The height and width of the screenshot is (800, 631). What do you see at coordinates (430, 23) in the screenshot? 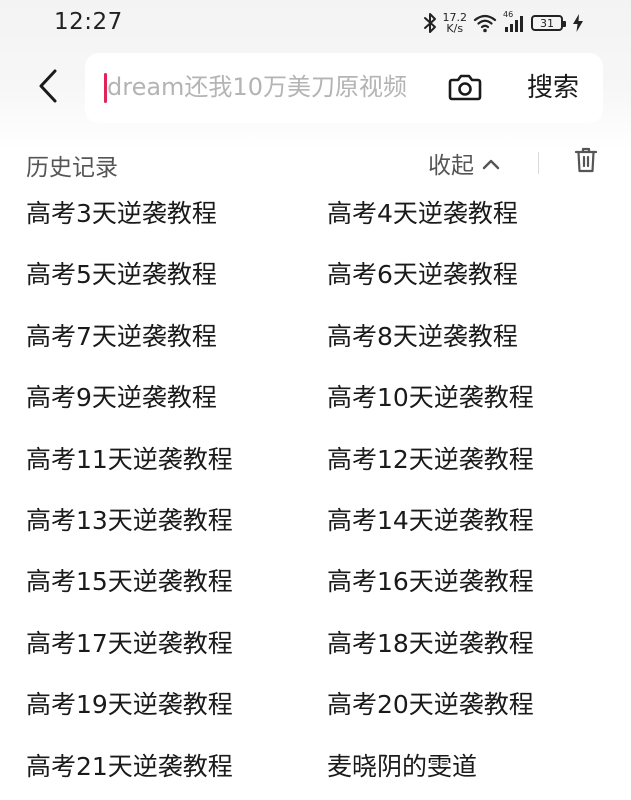
I see `bluetooth-icon` at bounding box center [430, 23].